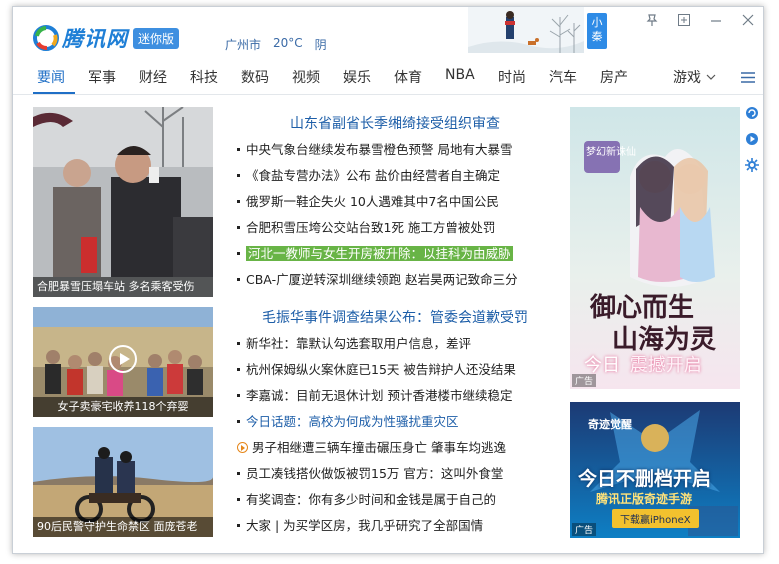  What do you see at coordinates (752, 138) in the screenshot?
I see `video-icon` at bounding box center [752, 138].